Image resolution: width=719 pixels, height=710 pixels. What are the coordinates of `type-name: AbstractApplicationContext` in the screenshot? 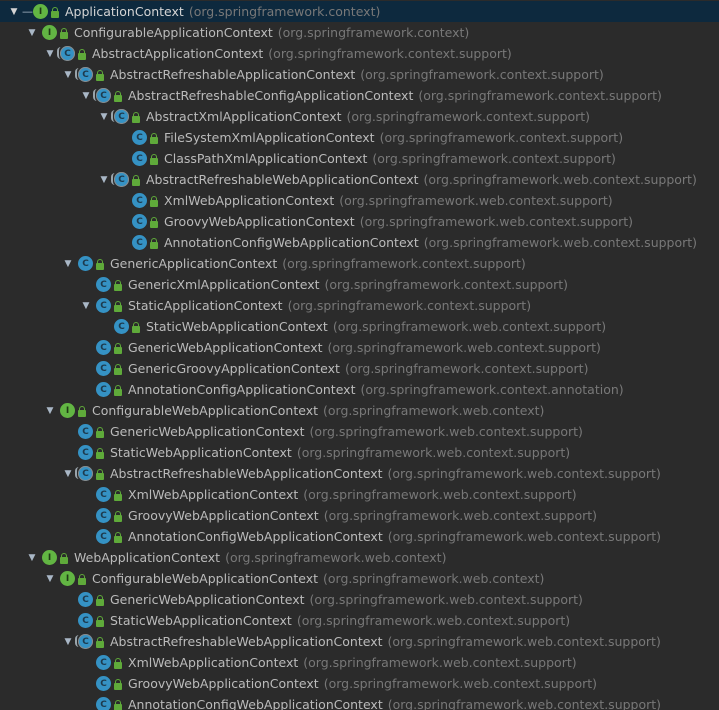 It's located at (178, 53).